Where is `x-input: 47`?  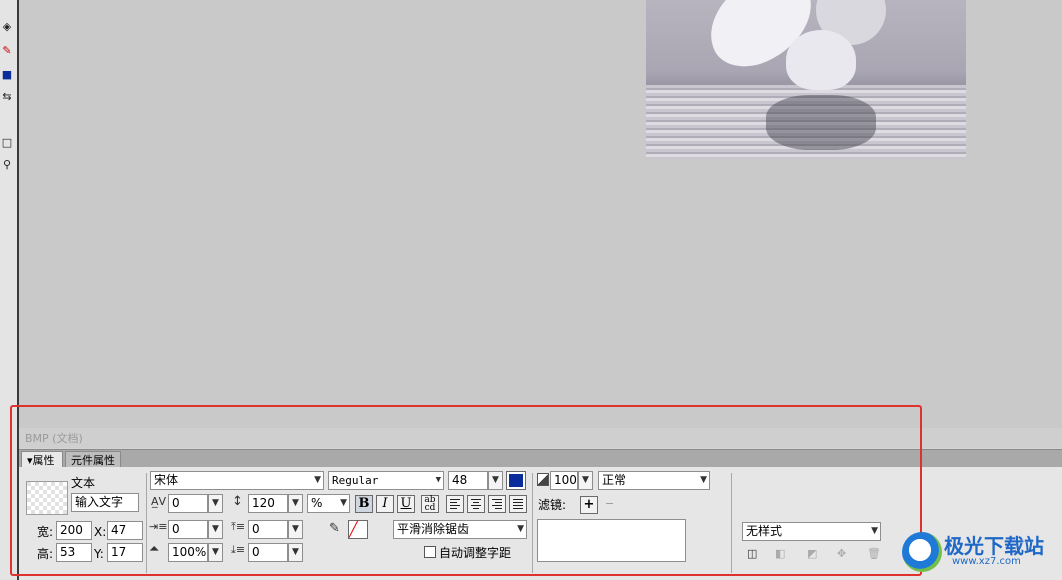
x-input: 47 is located at coordinates (125, 530).